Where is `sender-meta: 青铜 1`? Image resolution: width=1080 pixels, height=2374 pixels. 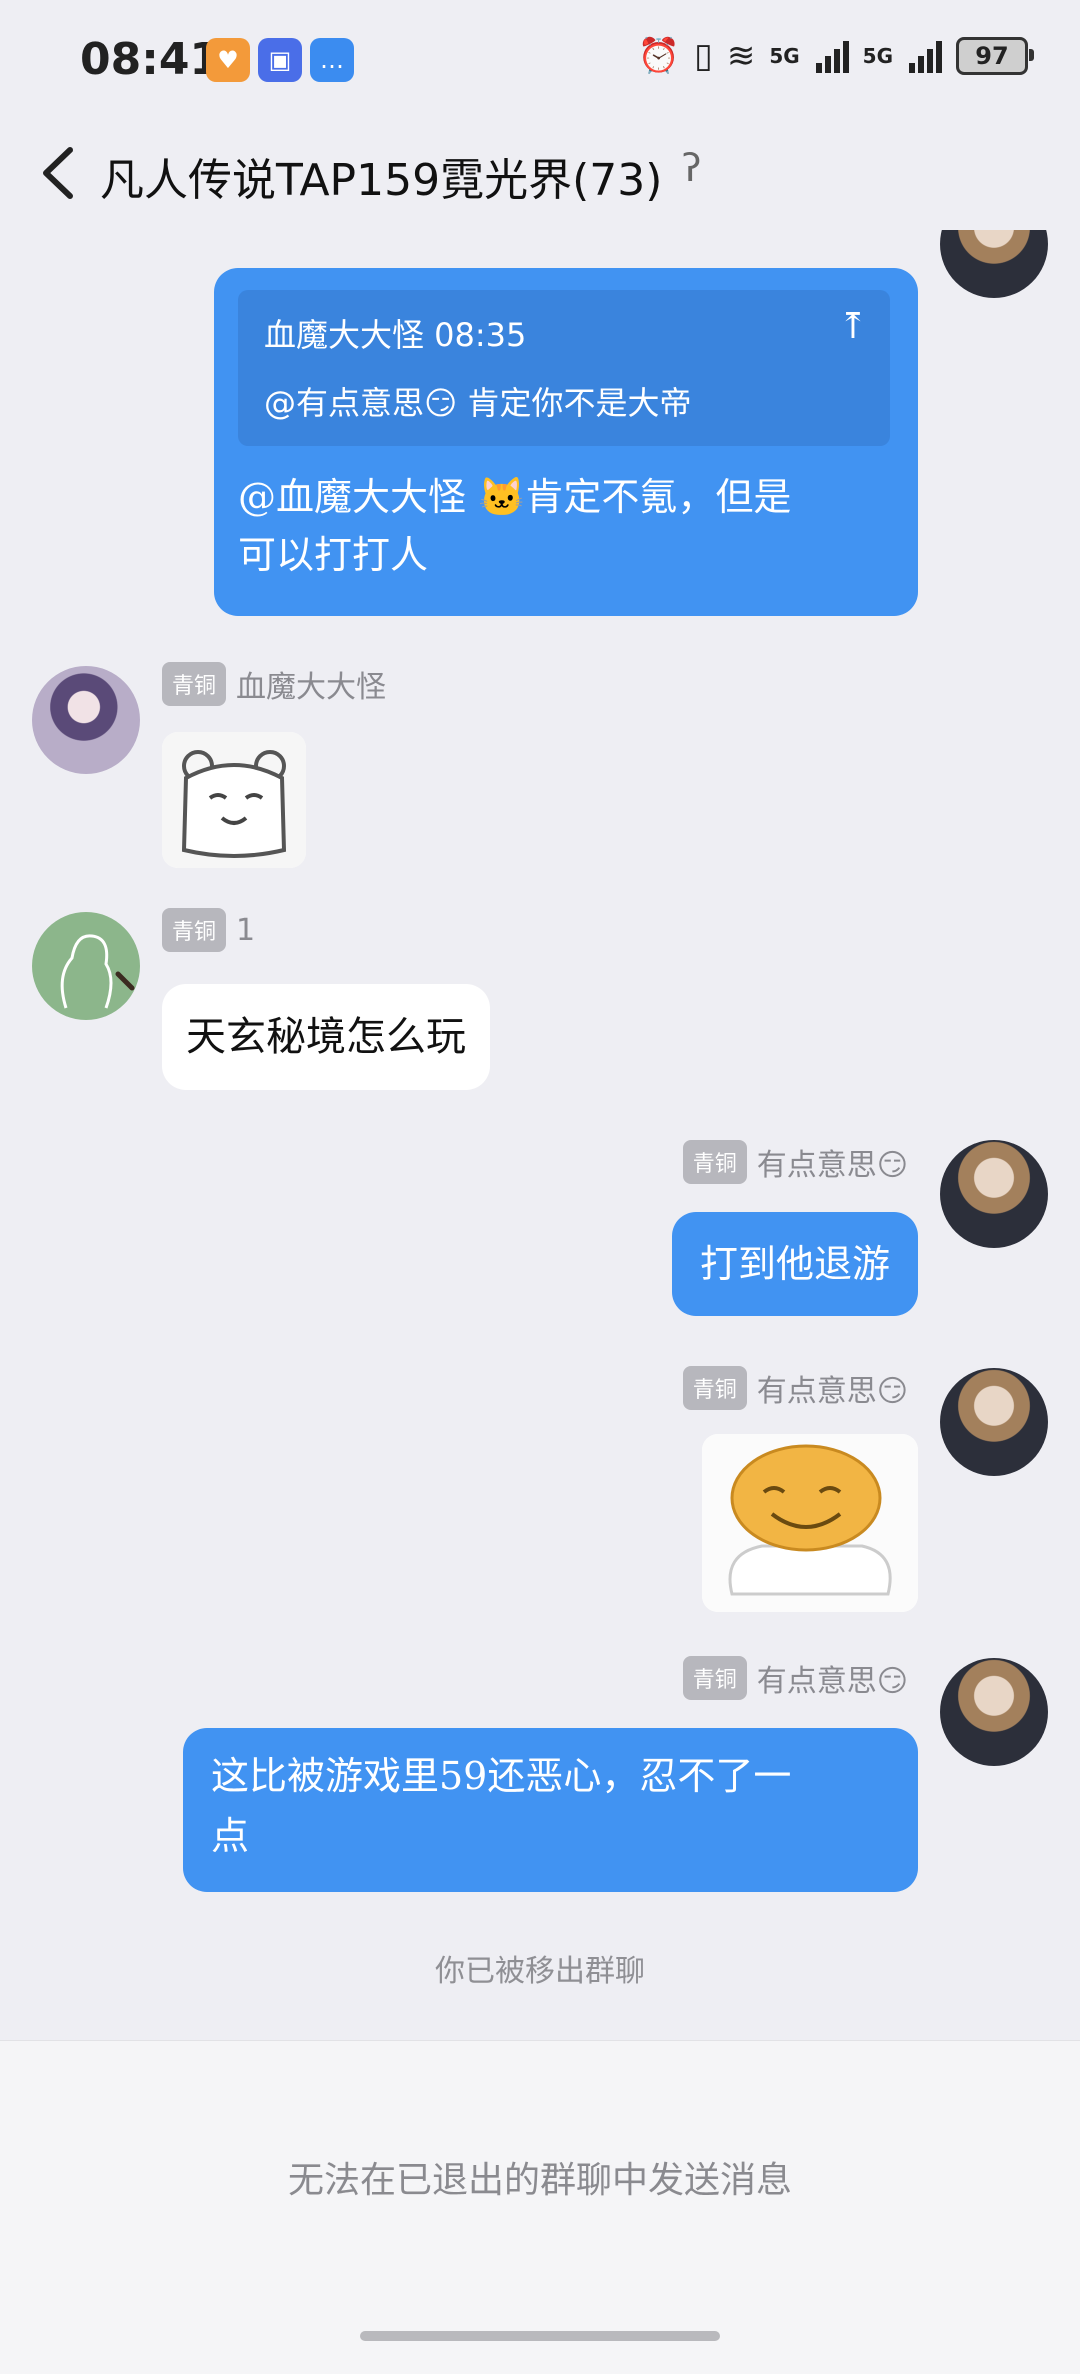 sender-meta: 青铜 1 is located at coordinates (208, 930).